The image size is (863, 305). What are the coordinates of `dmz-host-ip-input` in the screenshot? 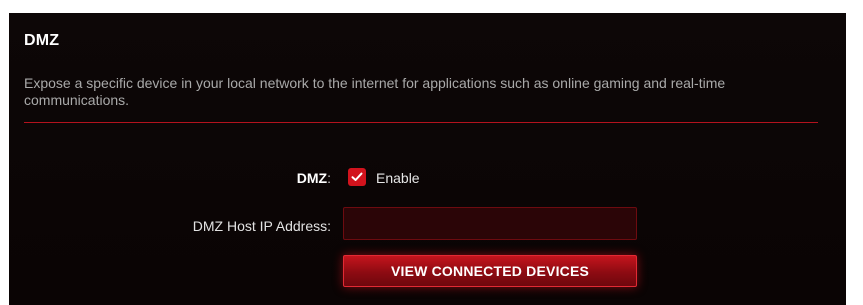 It's located at (490, 223).